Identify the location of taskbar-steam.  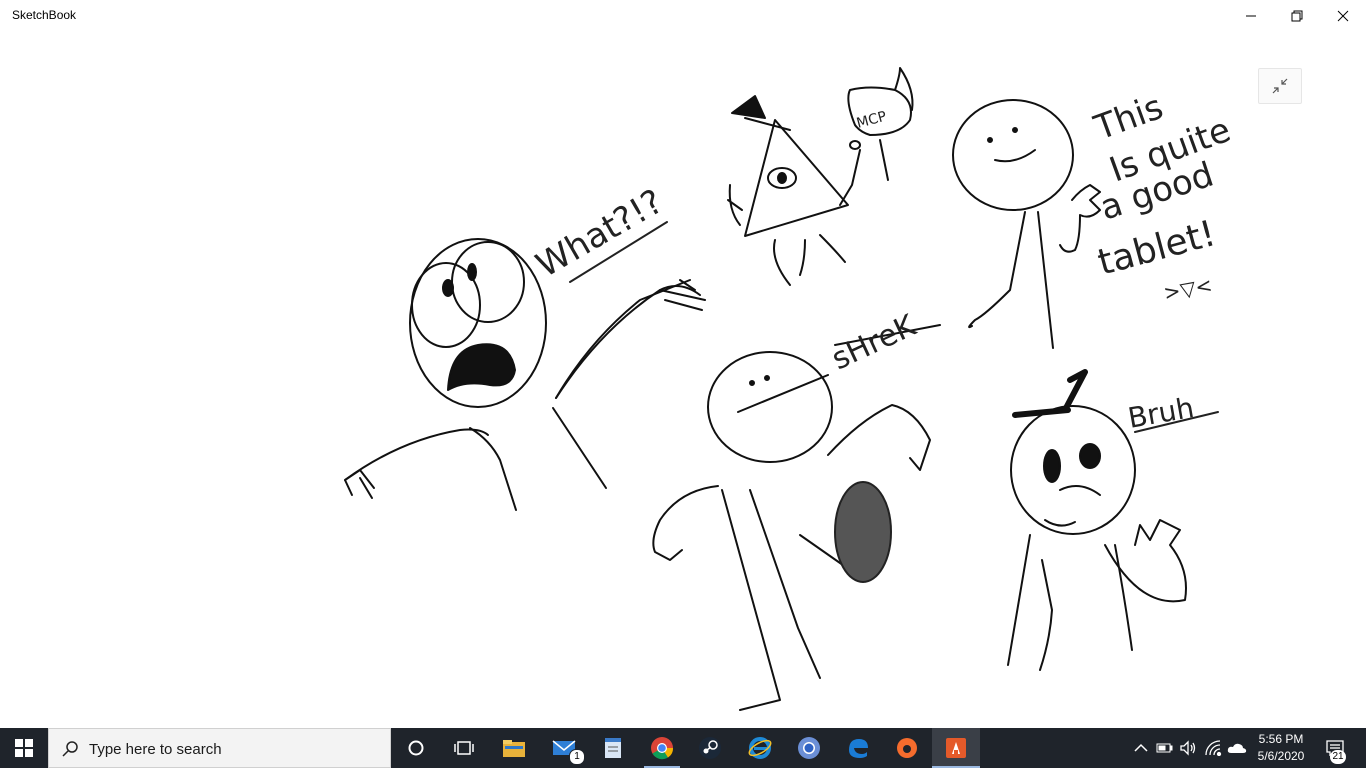
(710, 748).